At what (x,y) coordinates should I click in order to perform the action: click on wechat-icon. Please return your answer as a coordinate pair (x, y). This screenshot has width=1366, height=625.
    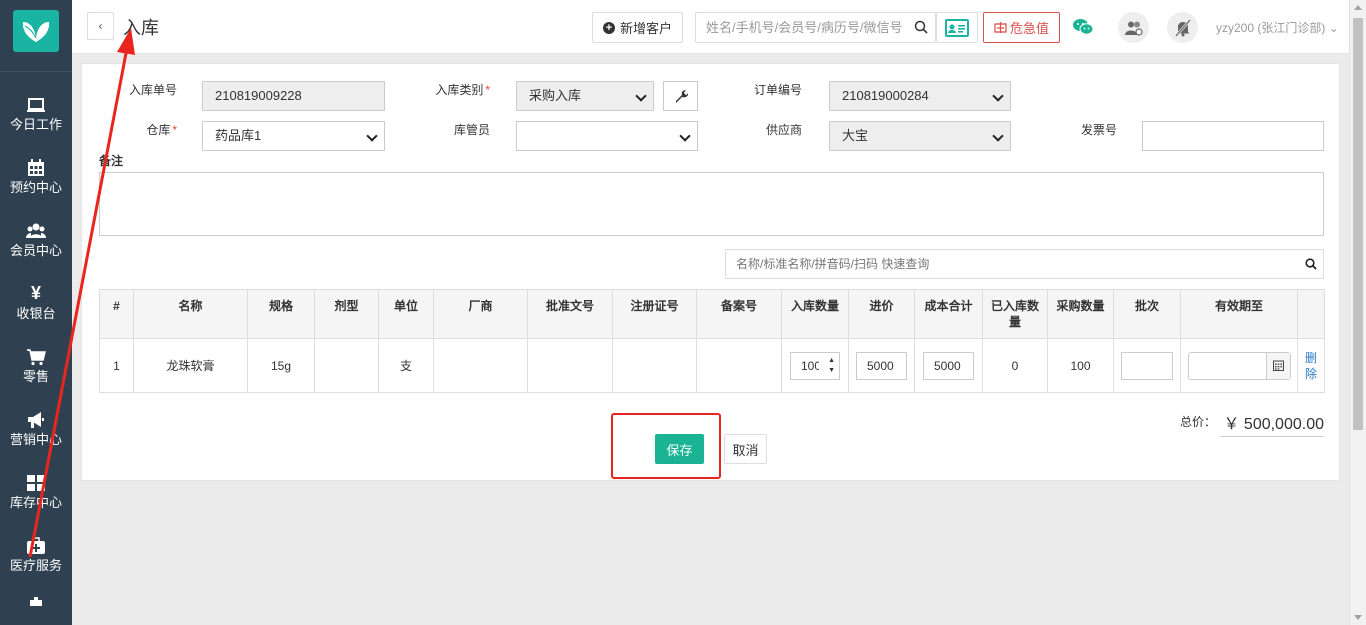
    Looking at the image, I should click on (1083, 27).